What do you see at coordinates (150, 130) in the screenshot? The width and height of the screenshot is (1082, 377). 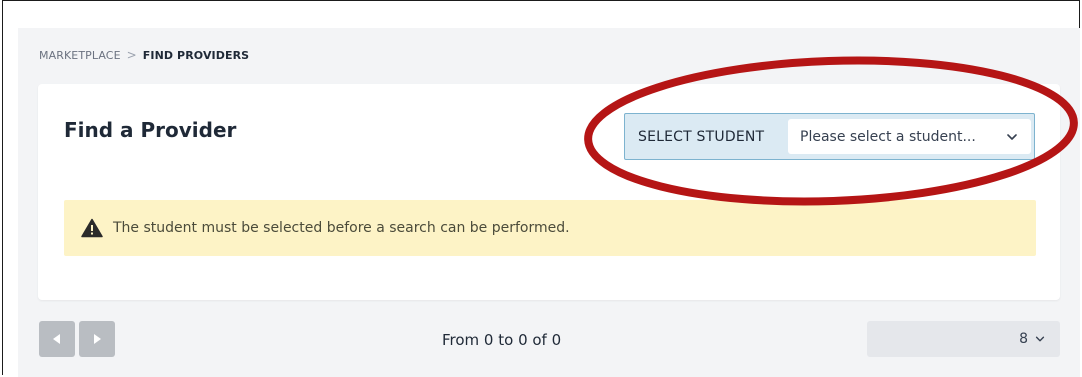 I see `page-title: Find a Provider` at bounding box center [150, 130].